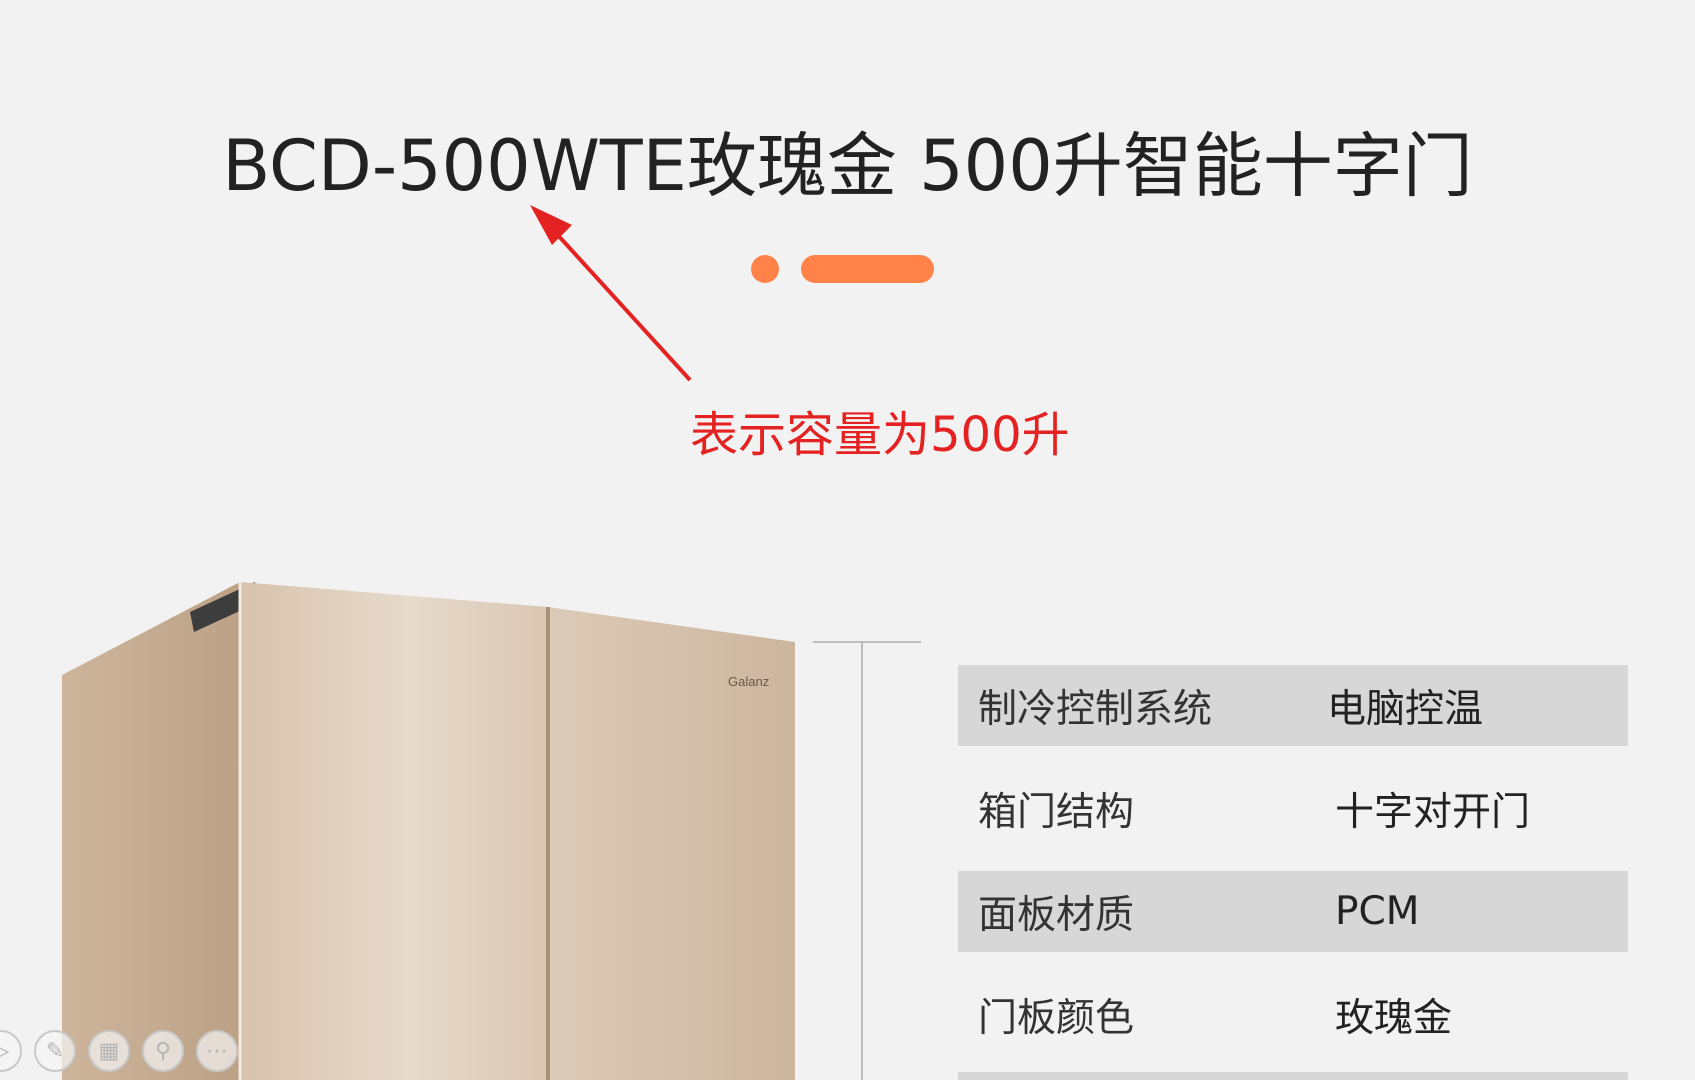  What do you see at coordinates (1433, 812) in the screenshot?
I see `spec-value: 十字对开门` at bounding box center [1433, 812].